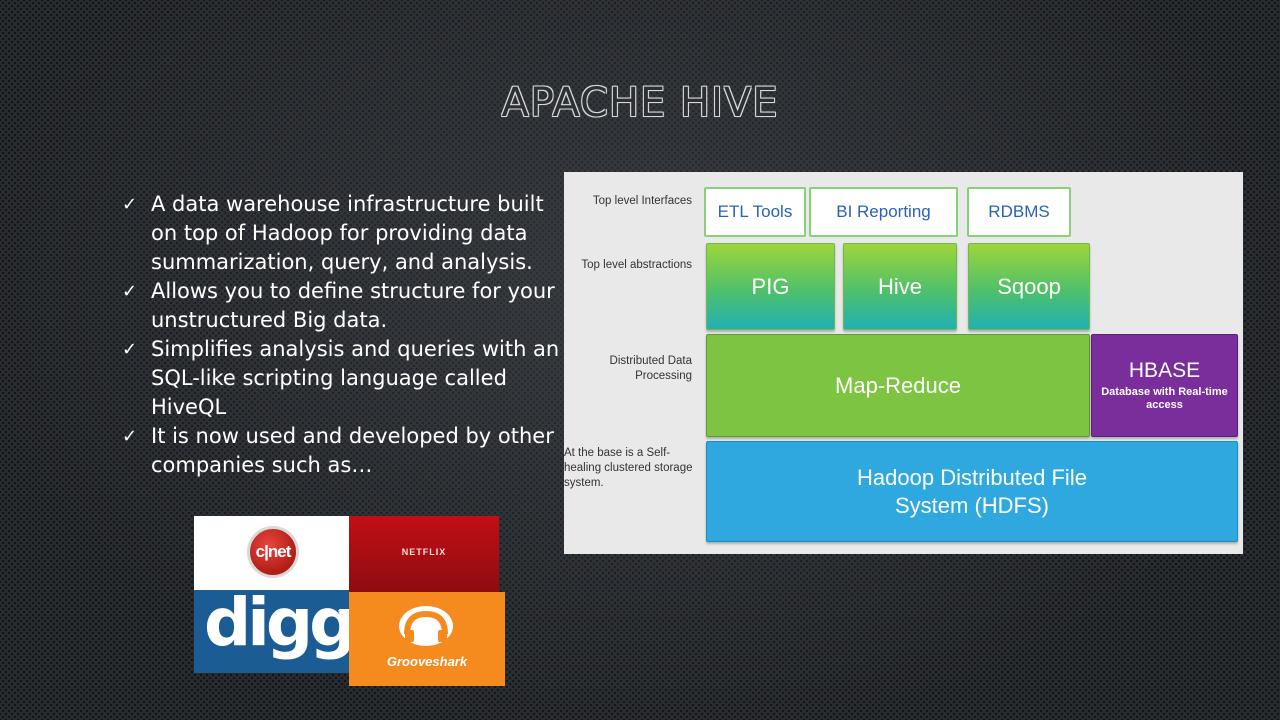 The width and height of the screenshot is (1280, 720). What do you see at coordinates (640, 103) in the screenshot?
I see `slide-title: Apache Hive` at bounding box center [640, 103].